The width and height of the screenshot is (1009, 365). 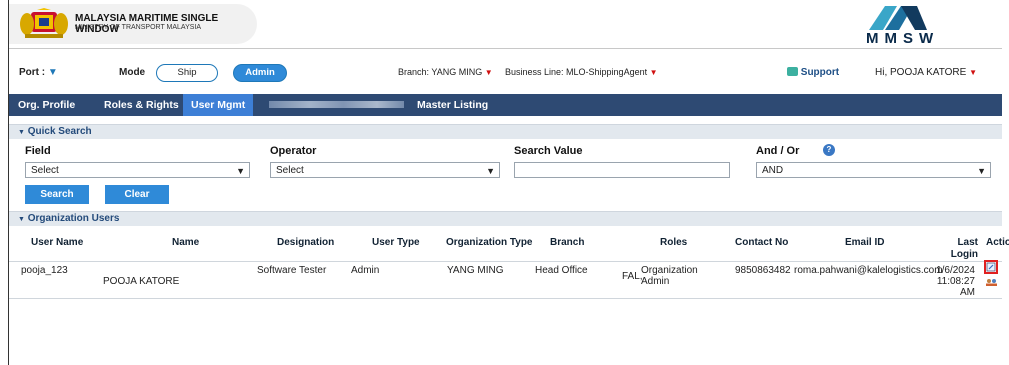 What do you see at coordinates (305, 242) in the screenshot?
I see `col-designation: Designation` at bounding box center [305, 242].